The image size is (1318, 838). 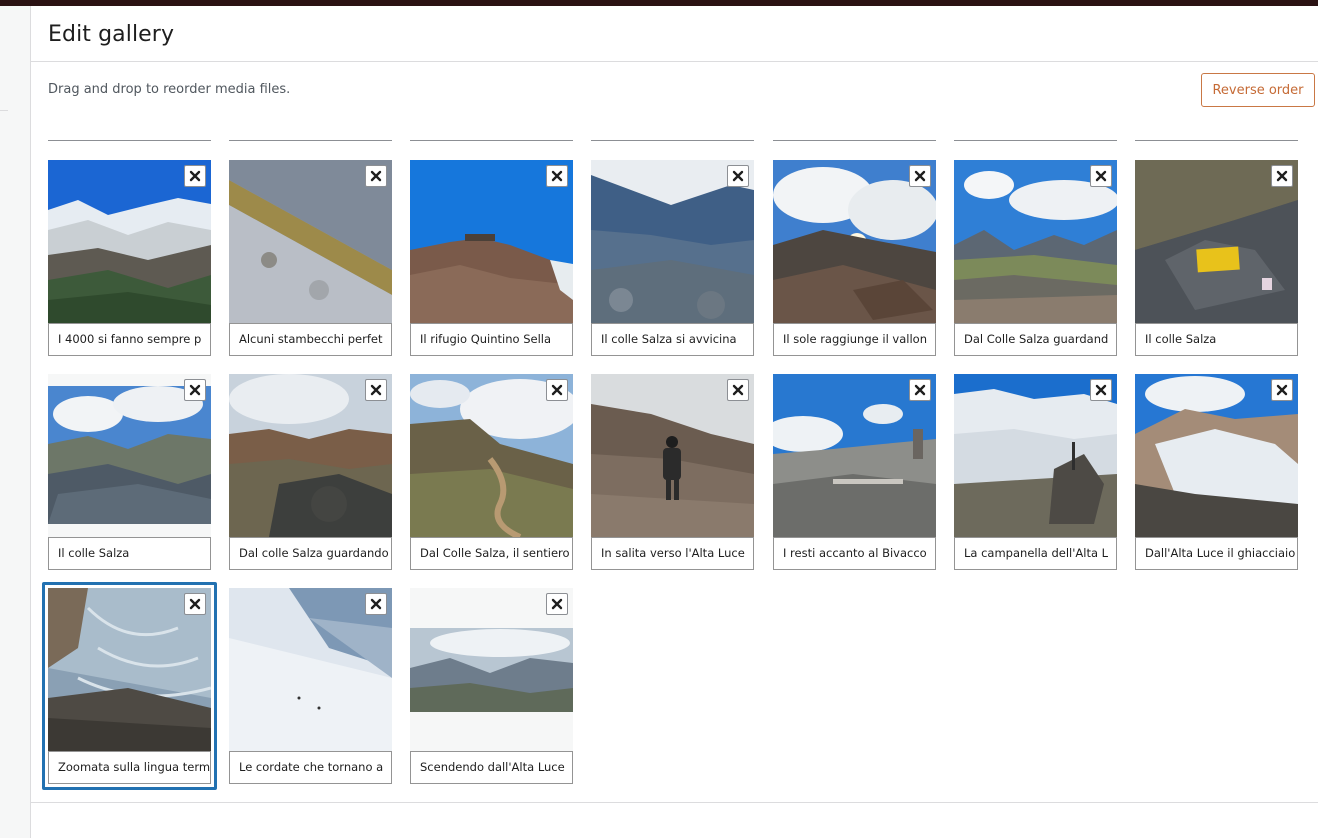 I want to click on caption-field: Dal Colle Salza guardand, so click(x=1035, y=339).